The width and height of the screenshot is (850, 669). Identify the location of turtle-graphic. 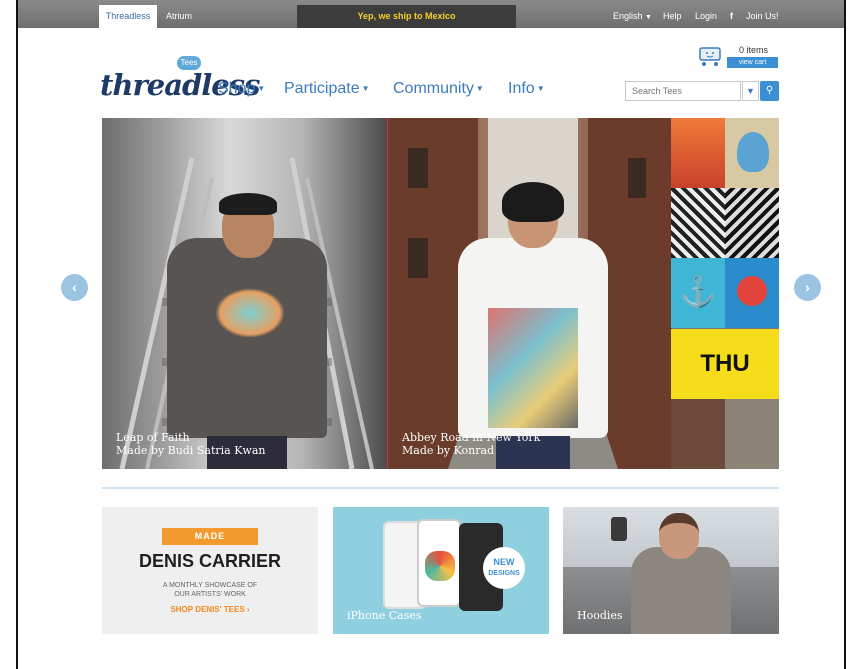
(440, 566).